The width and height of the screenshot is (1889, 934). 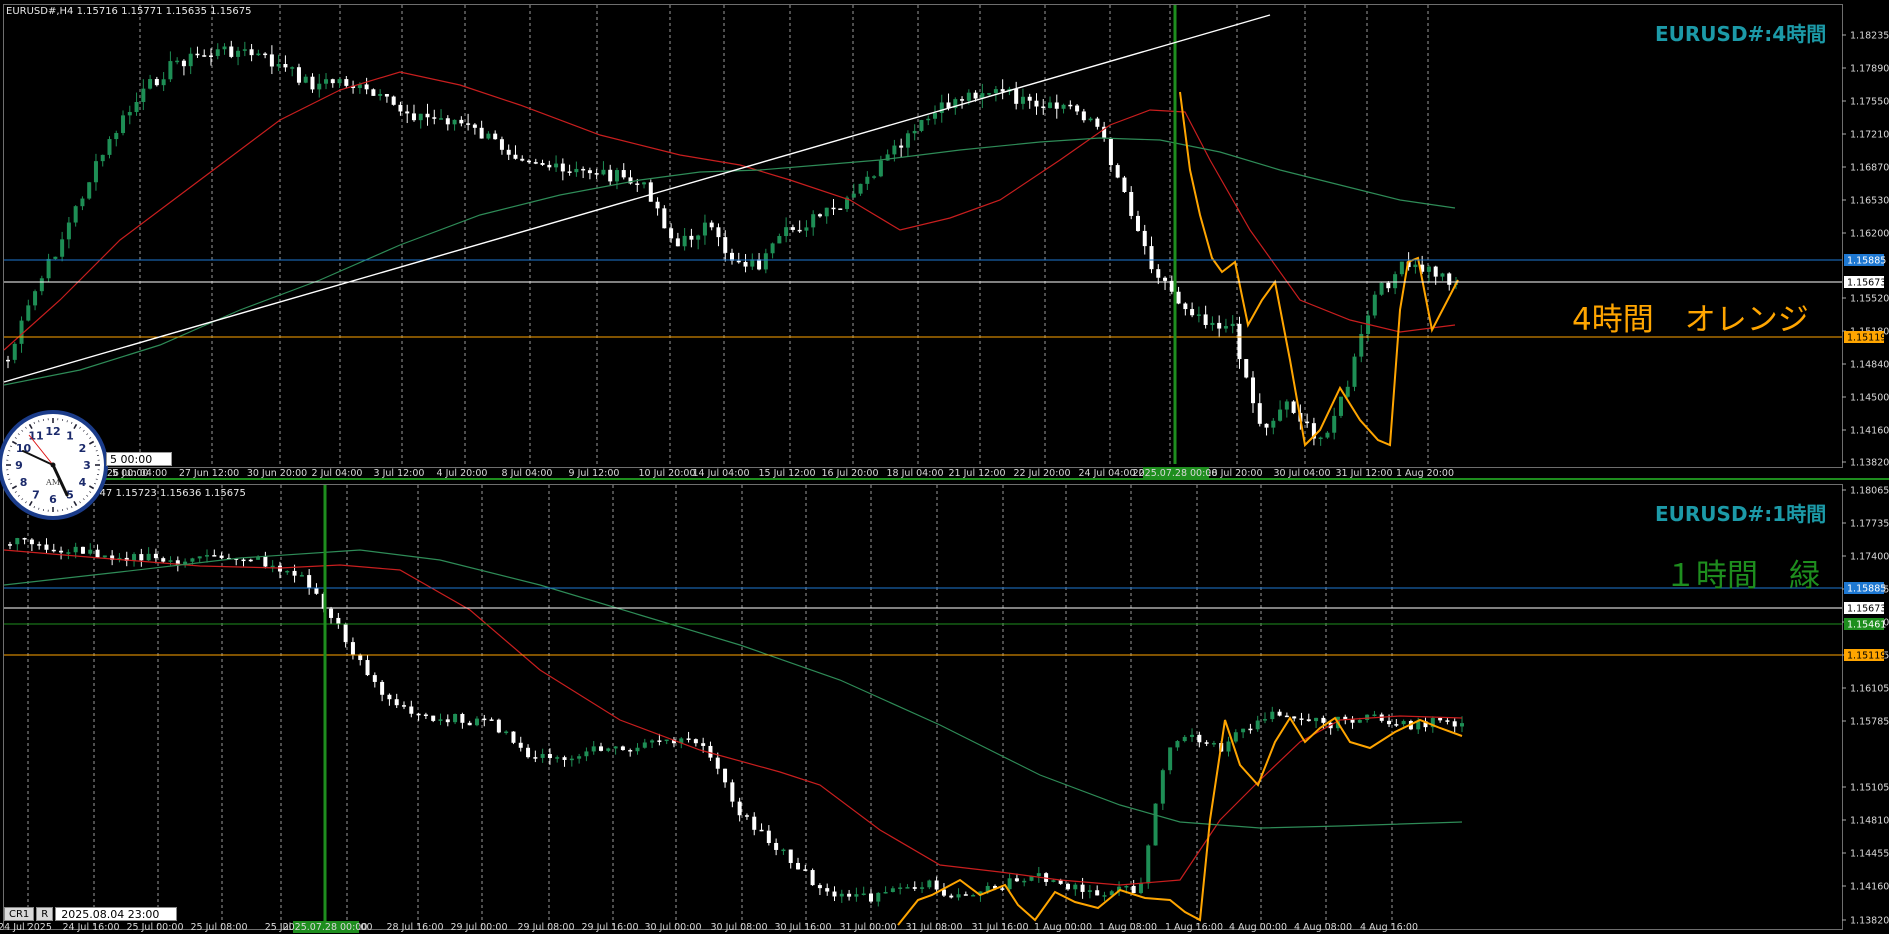 What do you see at coordinates (721, 473) in the screenshot?
I see `time-axis-label: 14 Jul 04:00` at bounding box center [721, 473].